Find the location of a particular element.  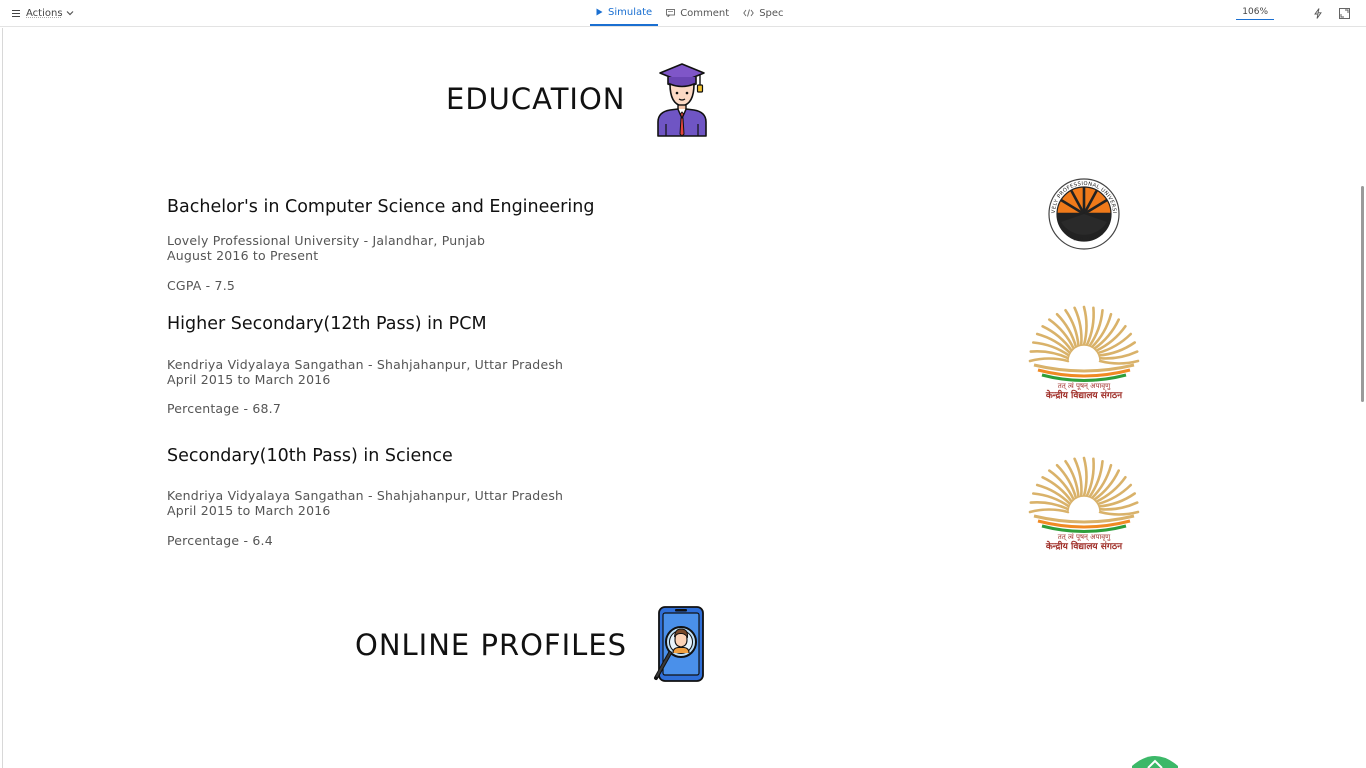

tab-simulate-label: Simulate is located at coordinates (630, 12).